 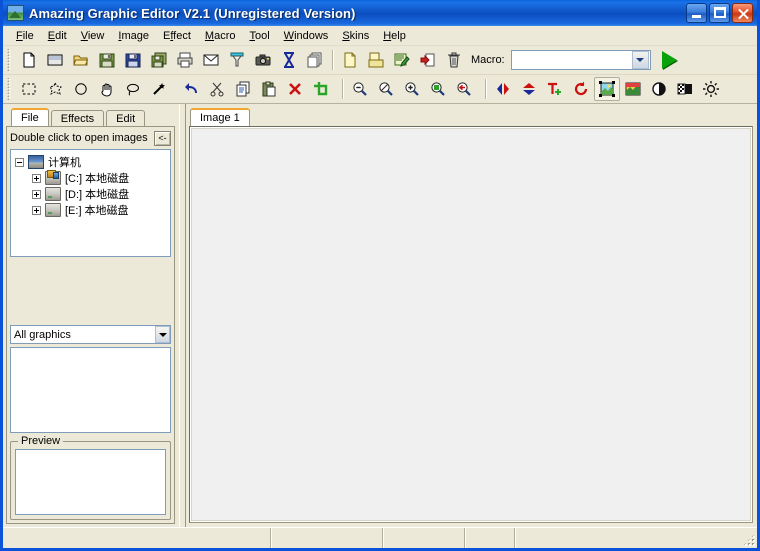 What do you see at coordinates (454, 60) in the screenshot?
I see `delete-macro-icon` at bounding box center [454, 60].